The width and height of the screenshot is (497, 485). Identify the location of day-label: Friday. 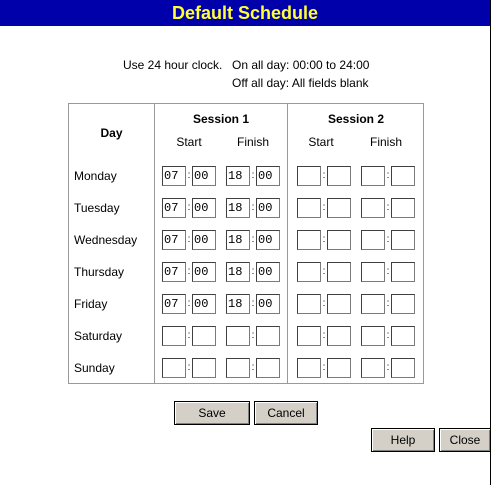
(91, 304).